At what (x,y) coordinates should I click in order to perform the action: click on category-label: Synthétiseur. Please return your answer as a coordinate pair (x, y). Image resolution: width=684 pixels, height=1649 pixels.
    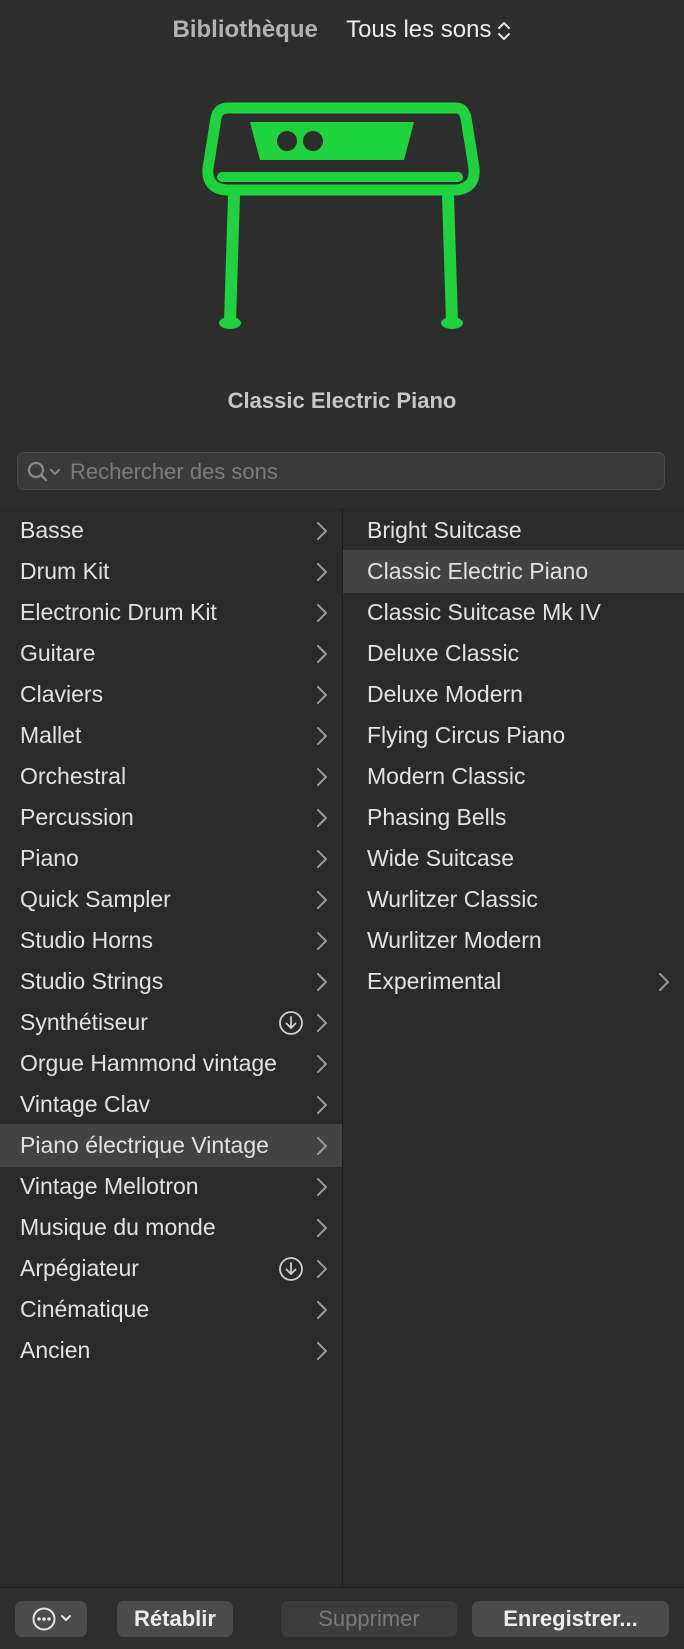
    Looking at the image, I should click on (84, 1022).